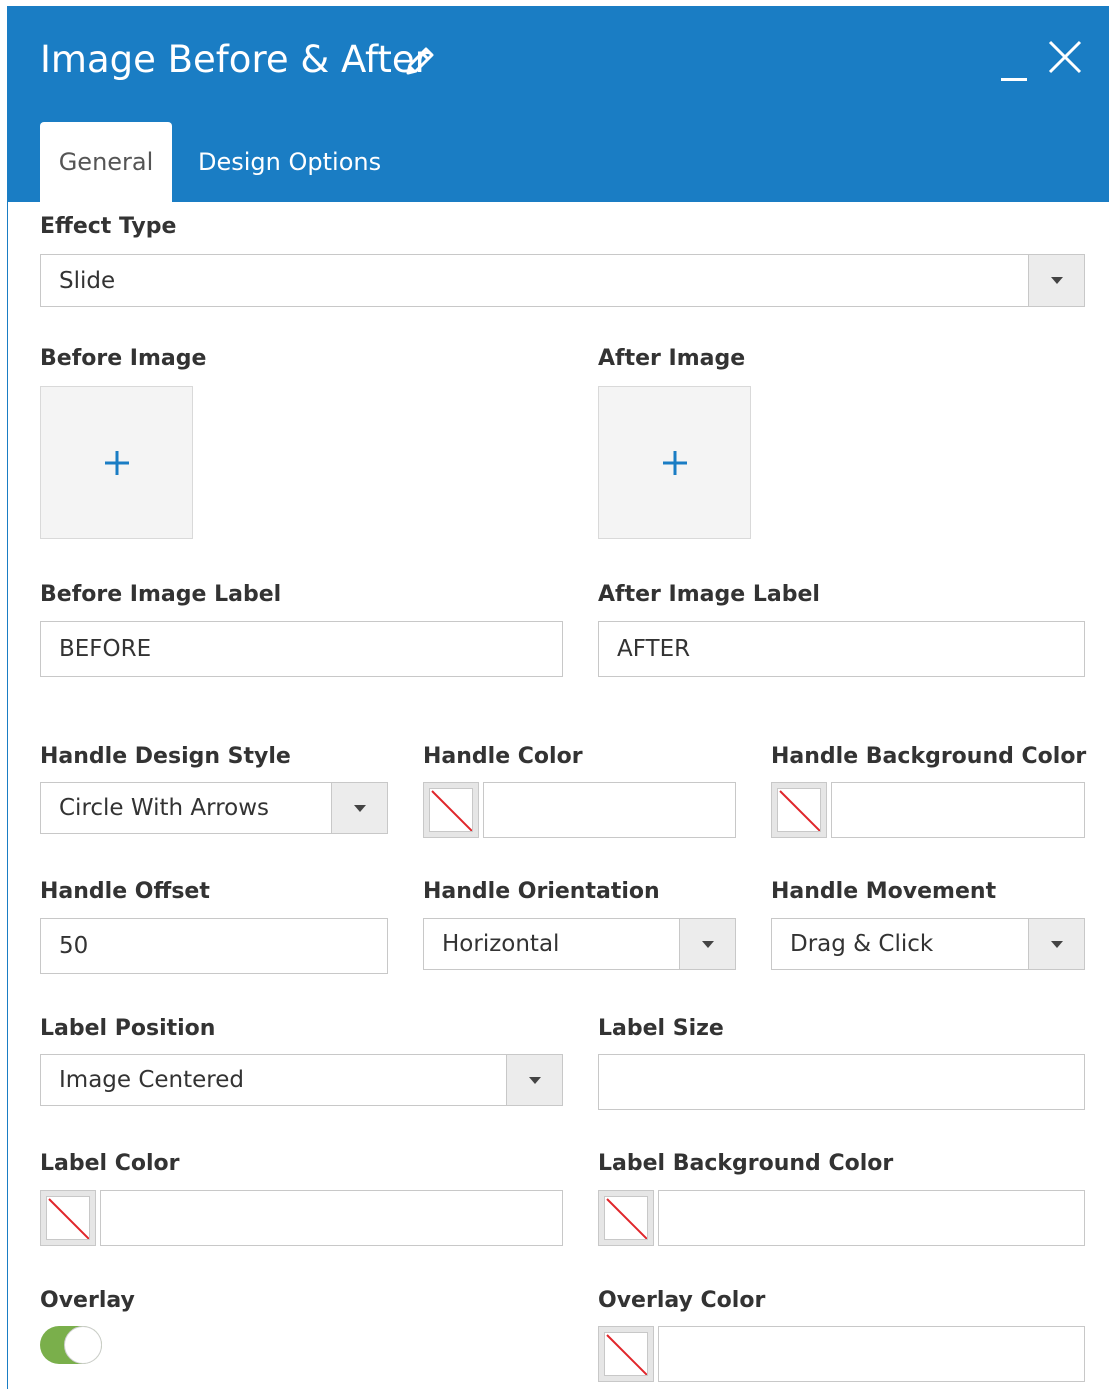 This screenshot has width=1109, height=1389. Describe the element at coordinates (654, 649) in the screenshot. I see `after-image-label-value: AFTER` at that location.